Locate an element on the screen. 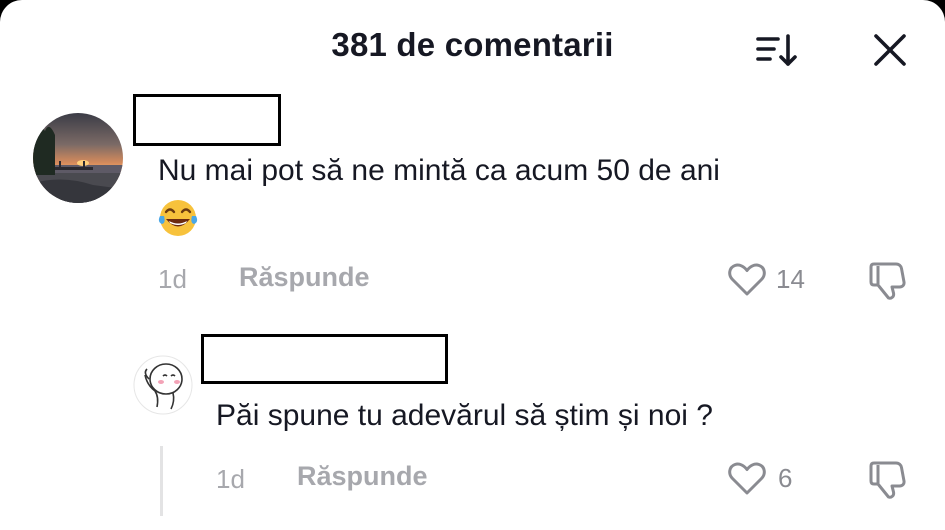 The height and width of the screenshot is (530, 945). sort-icon is located at coordinates (776, 50).